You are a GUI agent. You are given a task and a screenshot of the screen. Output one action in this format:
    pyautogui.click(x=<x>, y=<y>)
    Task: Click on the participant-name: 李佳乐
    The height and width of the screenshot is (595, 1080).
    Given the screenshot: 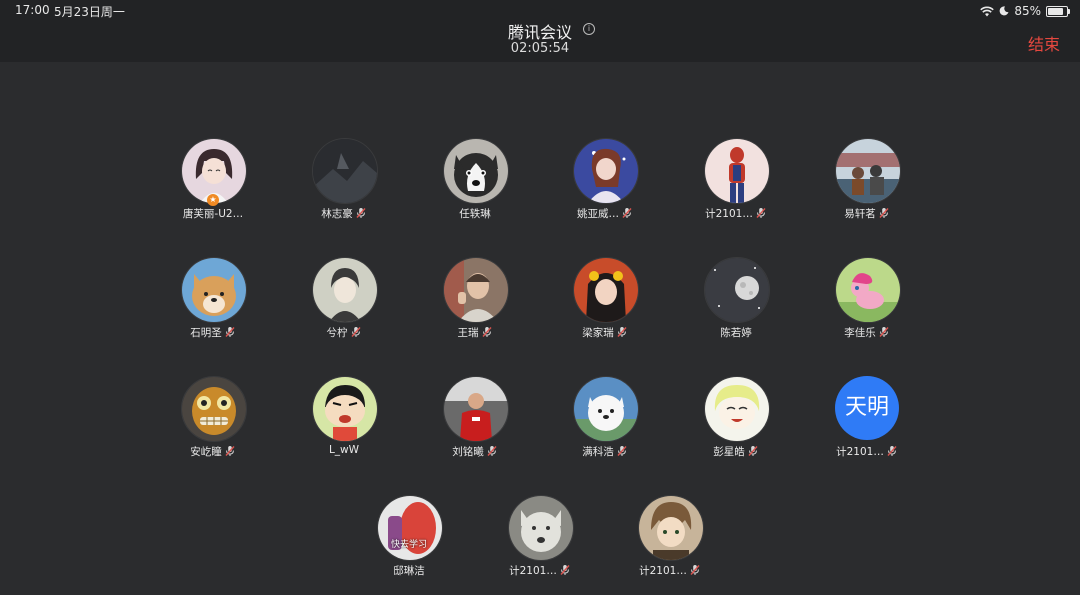 What is the action you would take?
    pyautogui.click(x=860, y=333)
    